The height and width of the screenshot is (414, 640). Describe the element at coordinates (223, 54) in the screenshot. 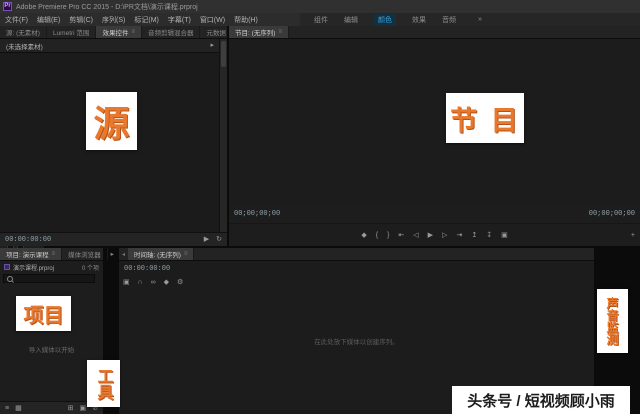

I see `scrollbar-thumb` at that location.